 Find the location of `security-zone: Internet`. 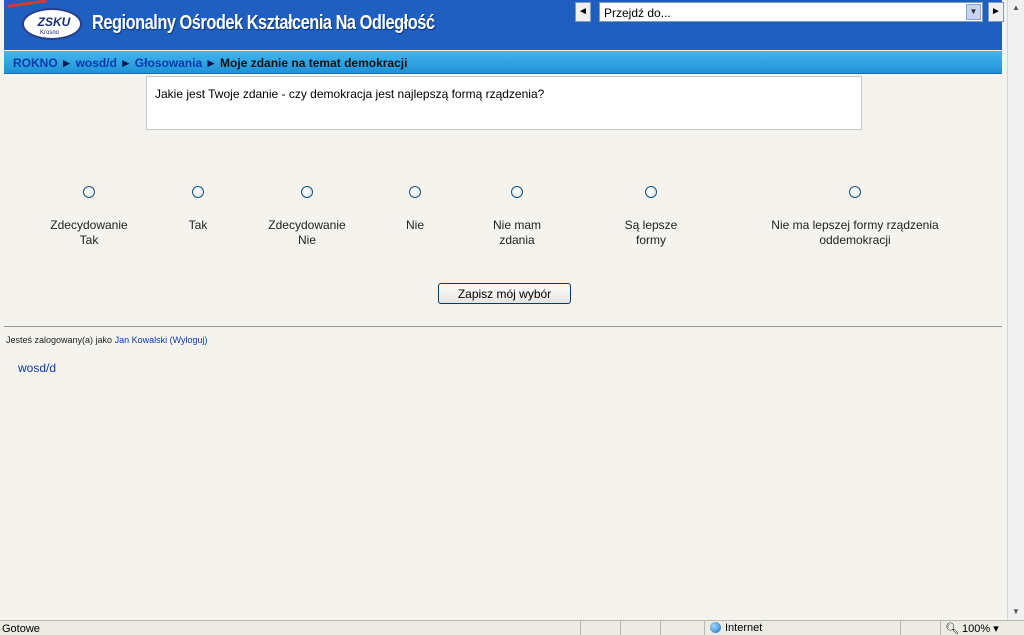

security-zone: Internet is located at coordinates (736, 628).